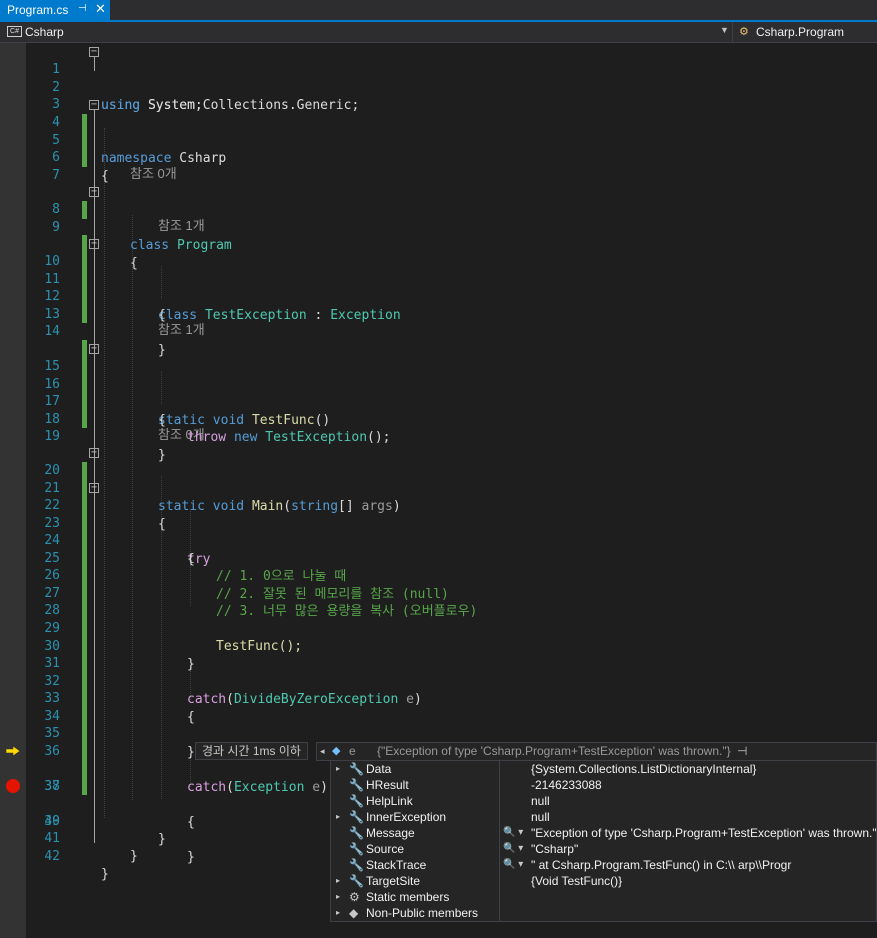  What do you see at coordinates (251, 751) in the screenshot?
I see `perf-tip: 경과 시간 1ms 이하` at bounding box center [251, 751].